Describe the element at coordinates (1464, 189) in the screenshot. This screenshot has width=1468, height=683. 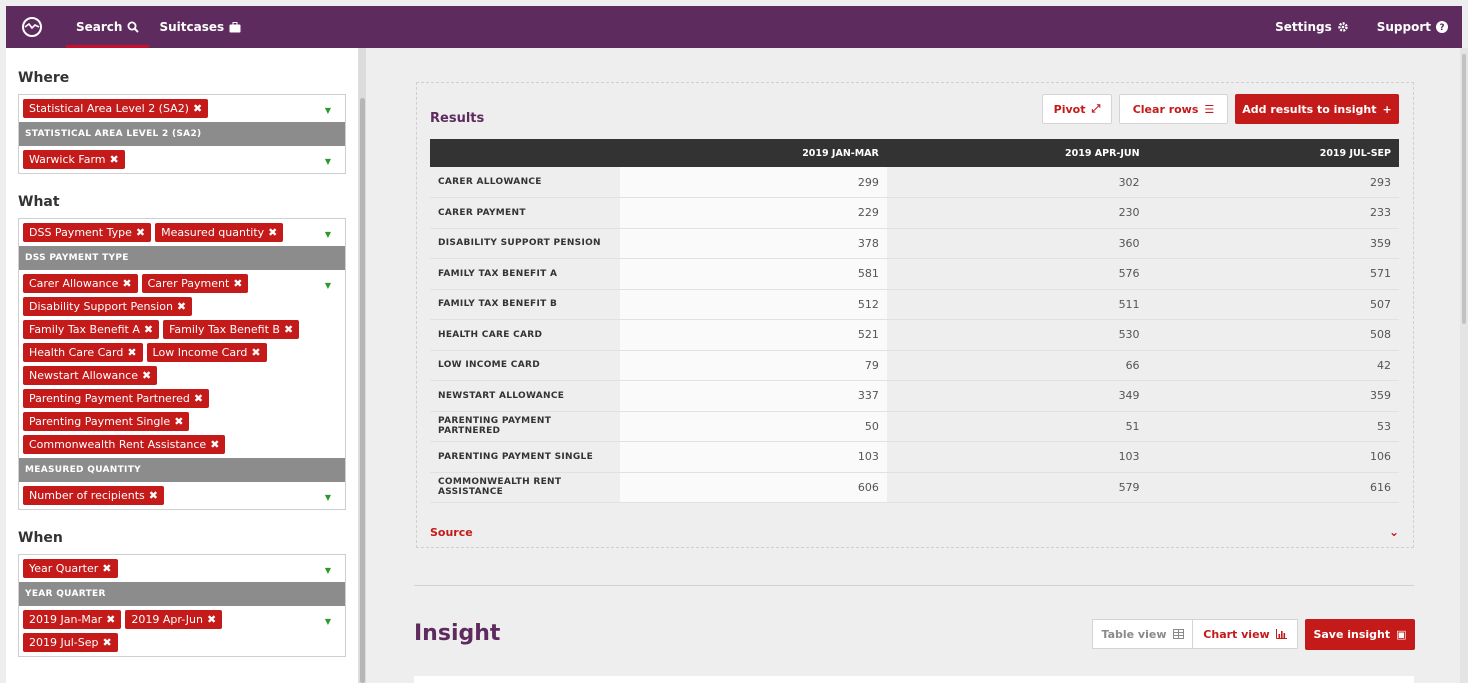
I see `page-scrollbar-thumb` at that location.